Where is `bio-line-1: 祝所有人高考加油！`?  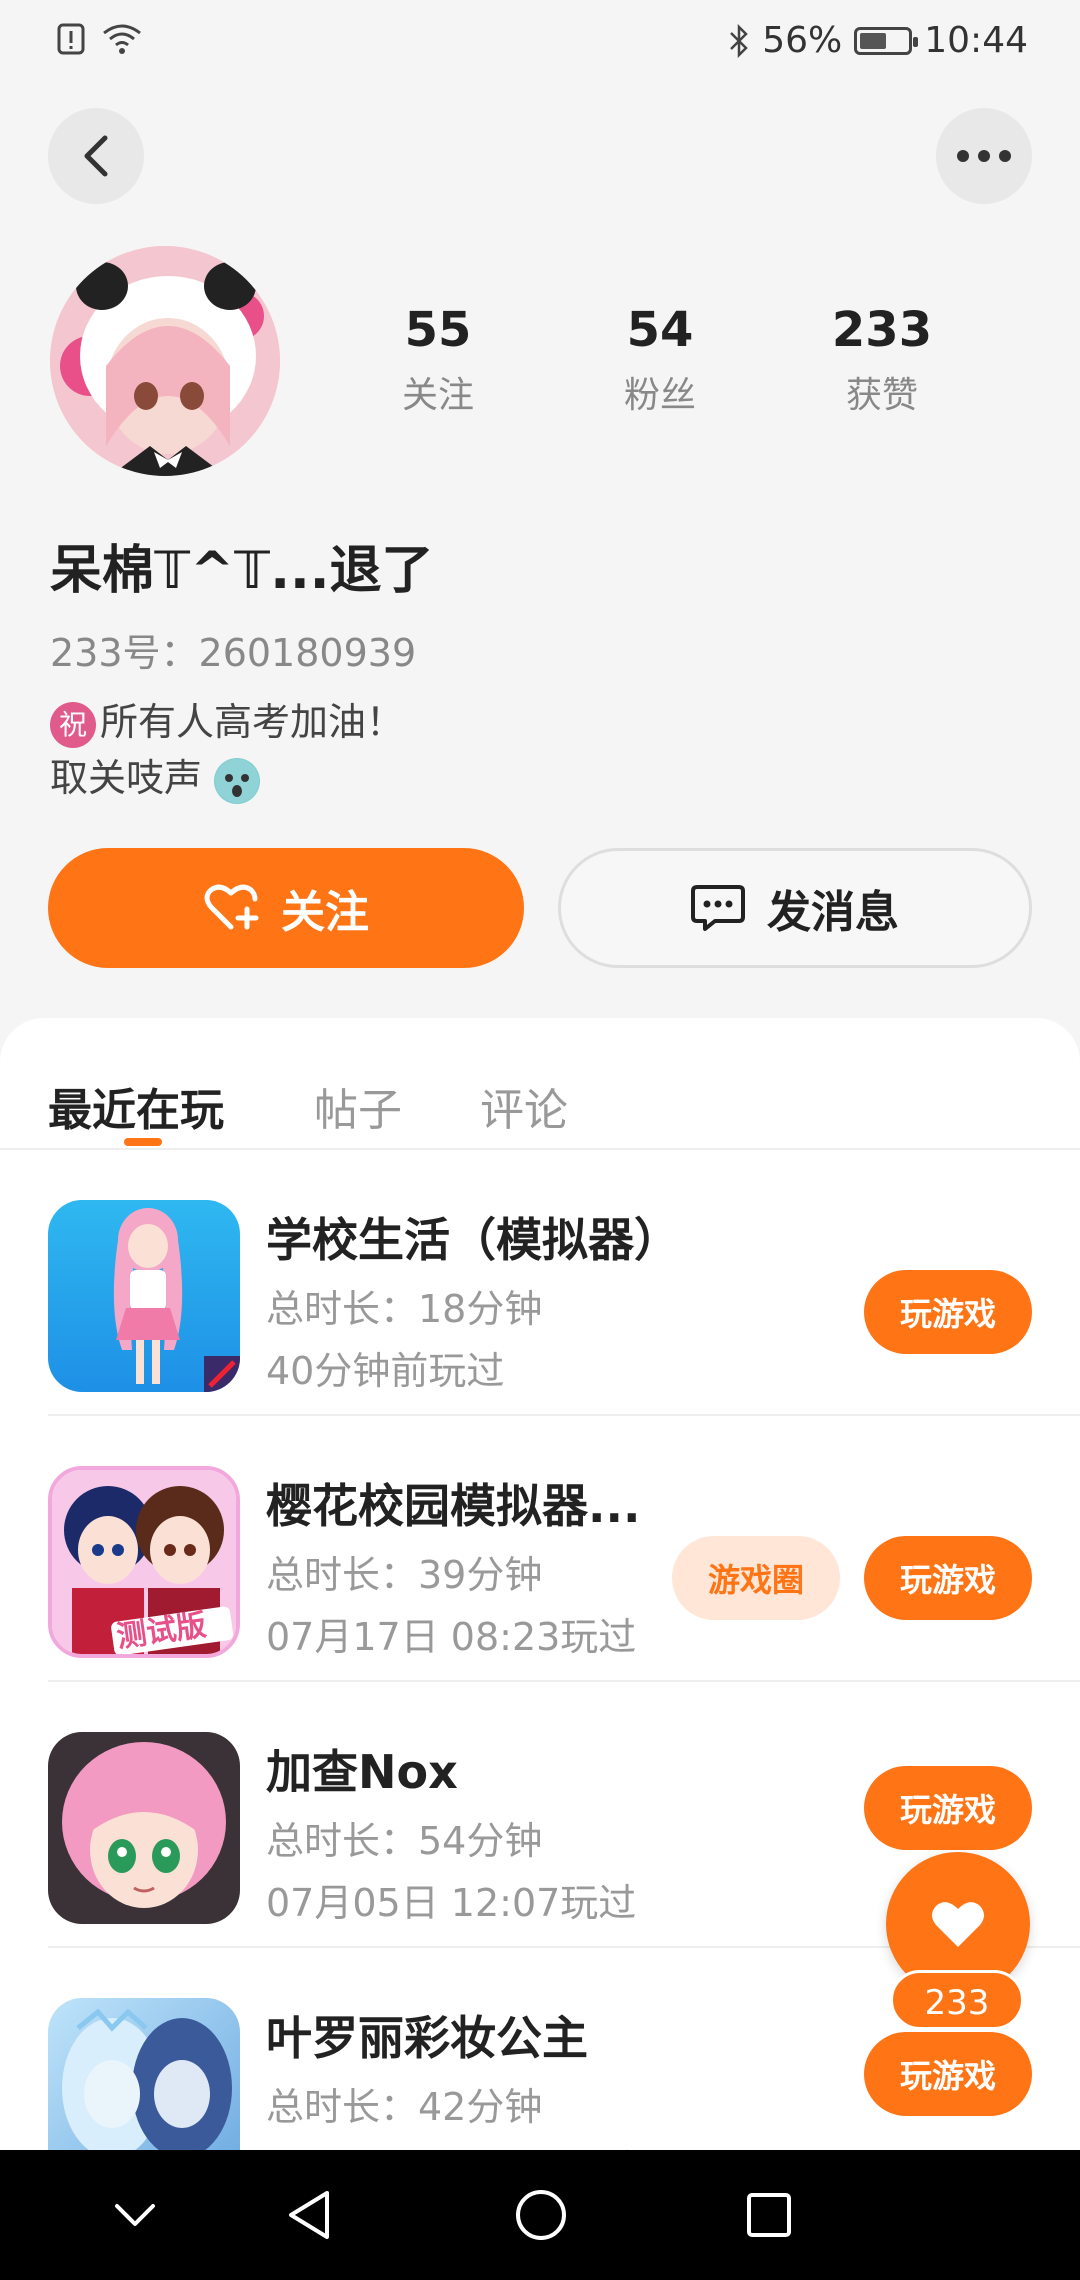 bio-line-1: 祝所有人高考加油！ is located at coordinates (227, 722).